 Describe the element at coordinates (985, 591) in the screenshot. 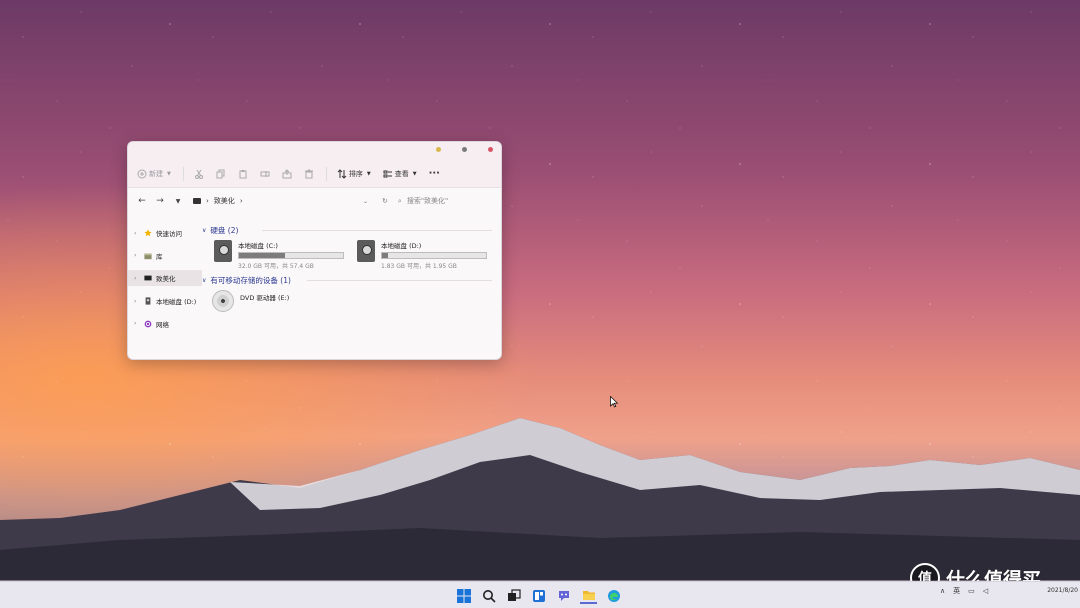

I see `volume-icon: ◁` at that location.